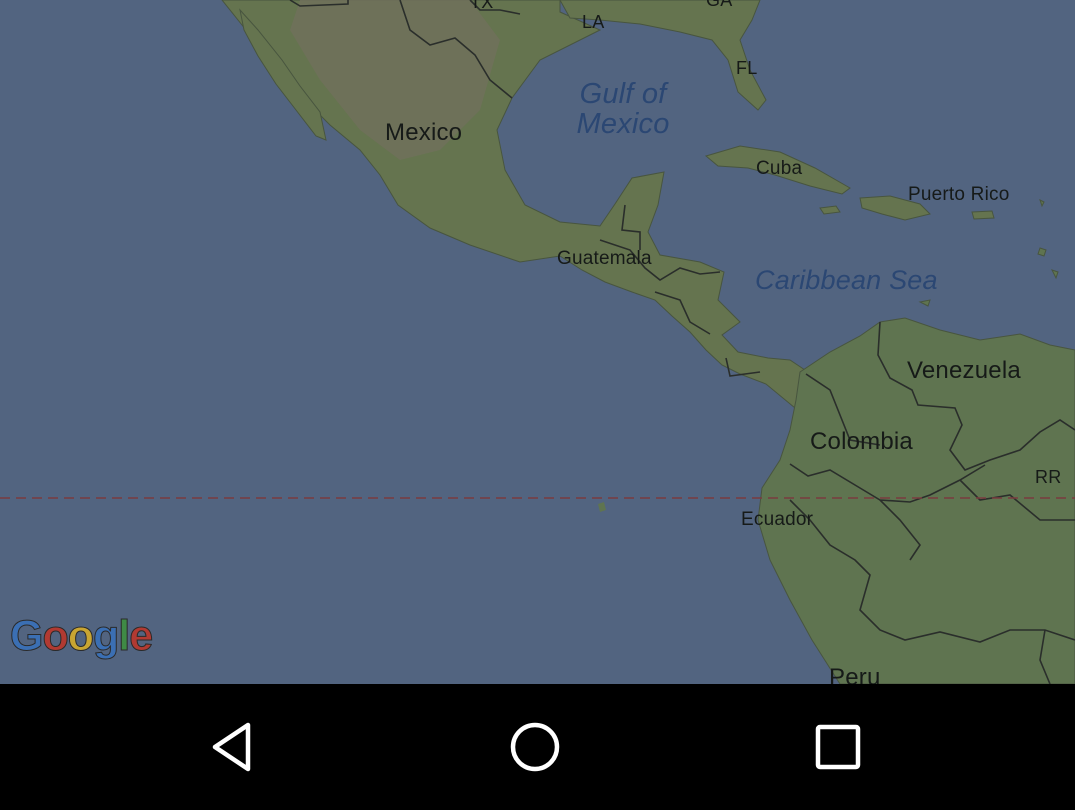  Describe the element at coordinates (26, 636) in the screenshot. I see `logo-letter: G` at that location.